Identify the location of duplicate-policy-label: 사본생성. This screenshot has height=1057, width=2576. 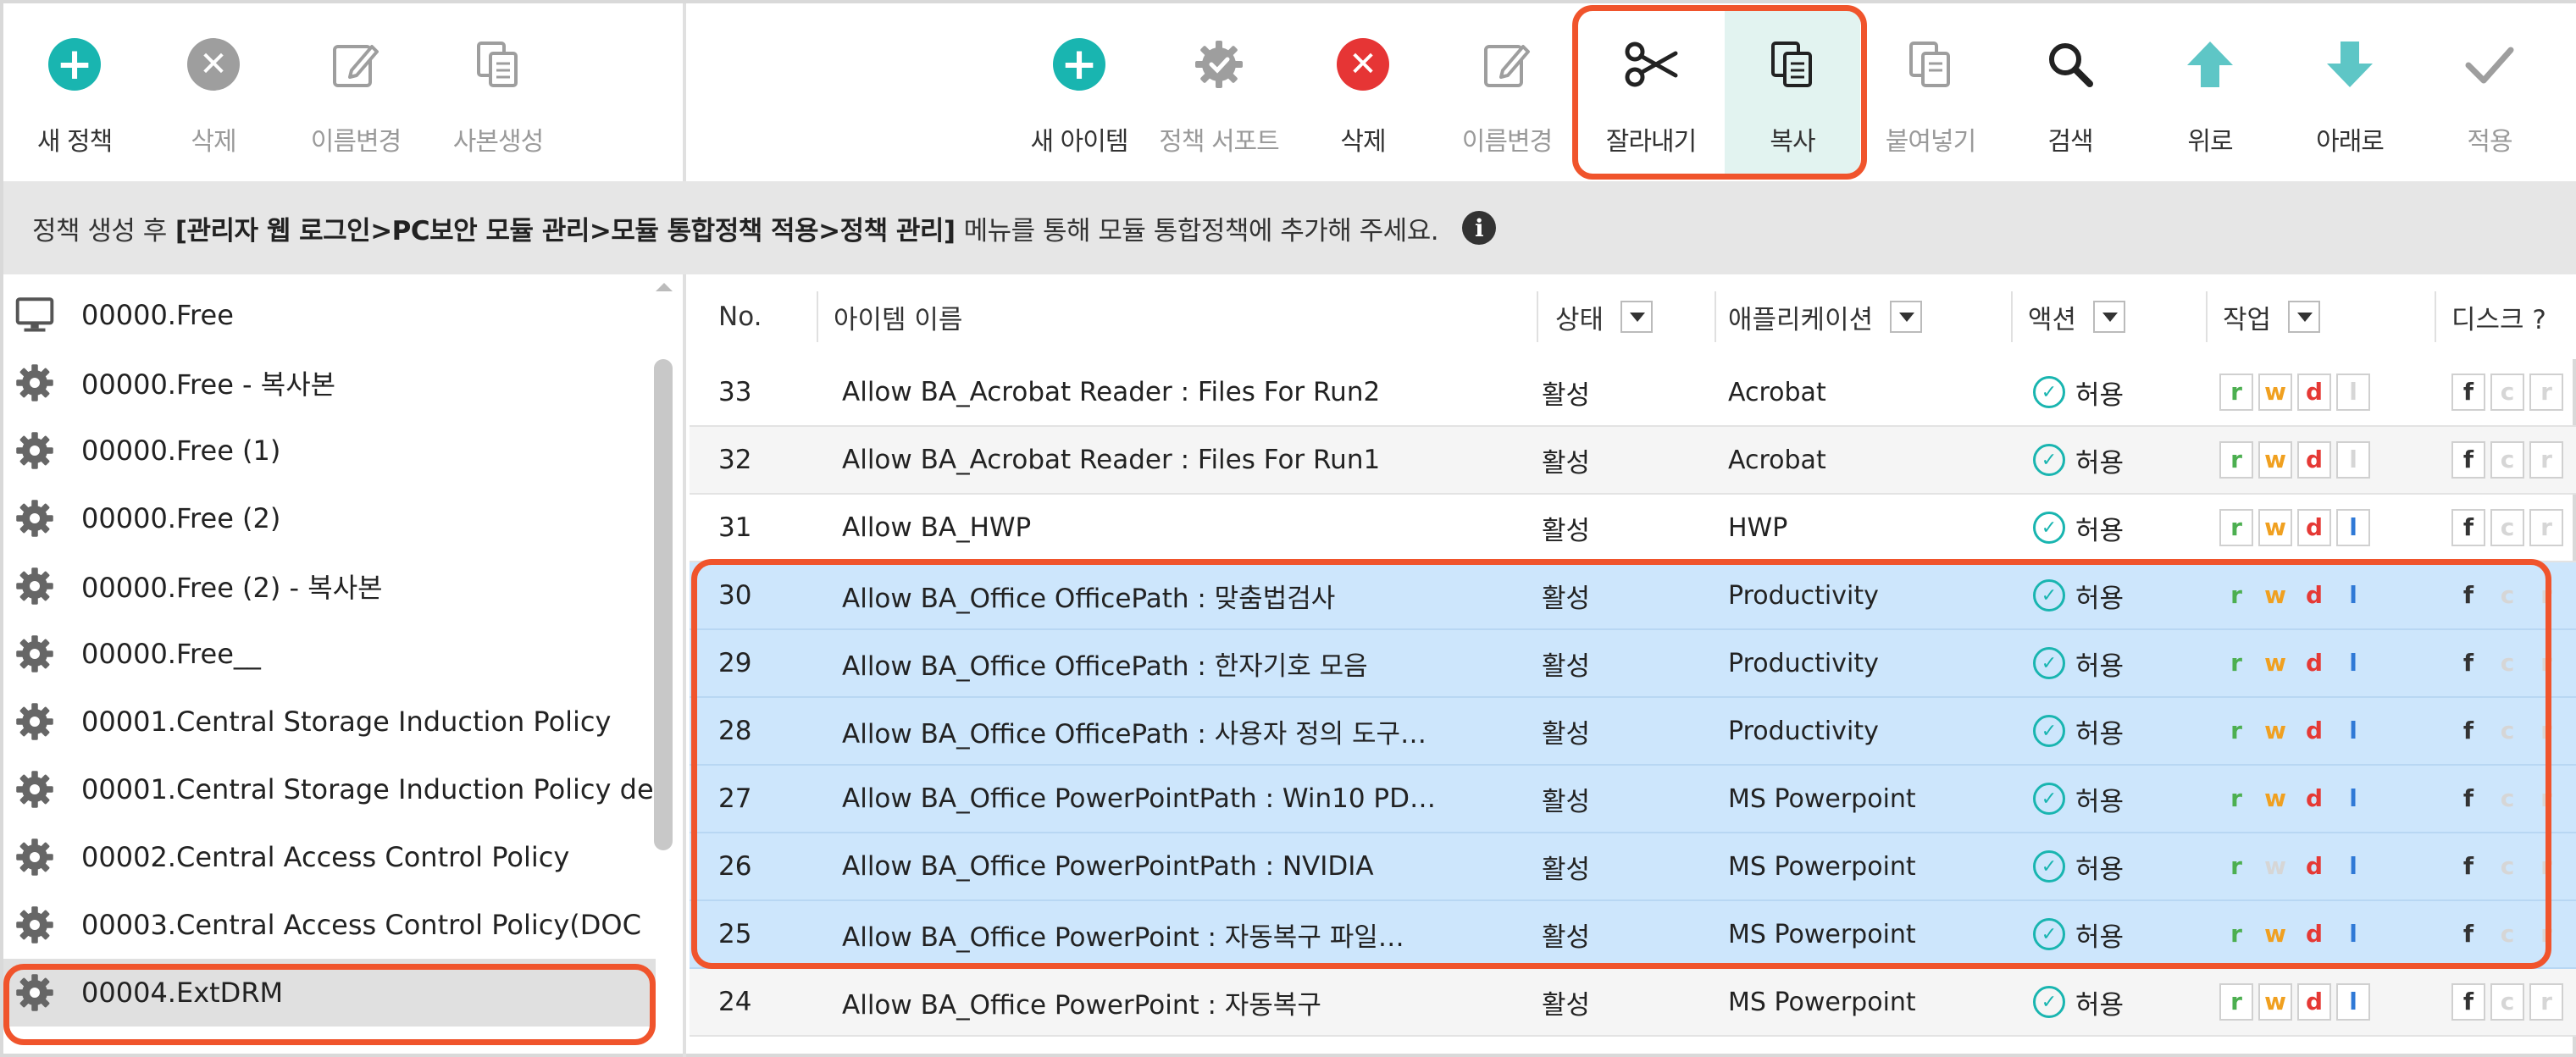
(498, 142).